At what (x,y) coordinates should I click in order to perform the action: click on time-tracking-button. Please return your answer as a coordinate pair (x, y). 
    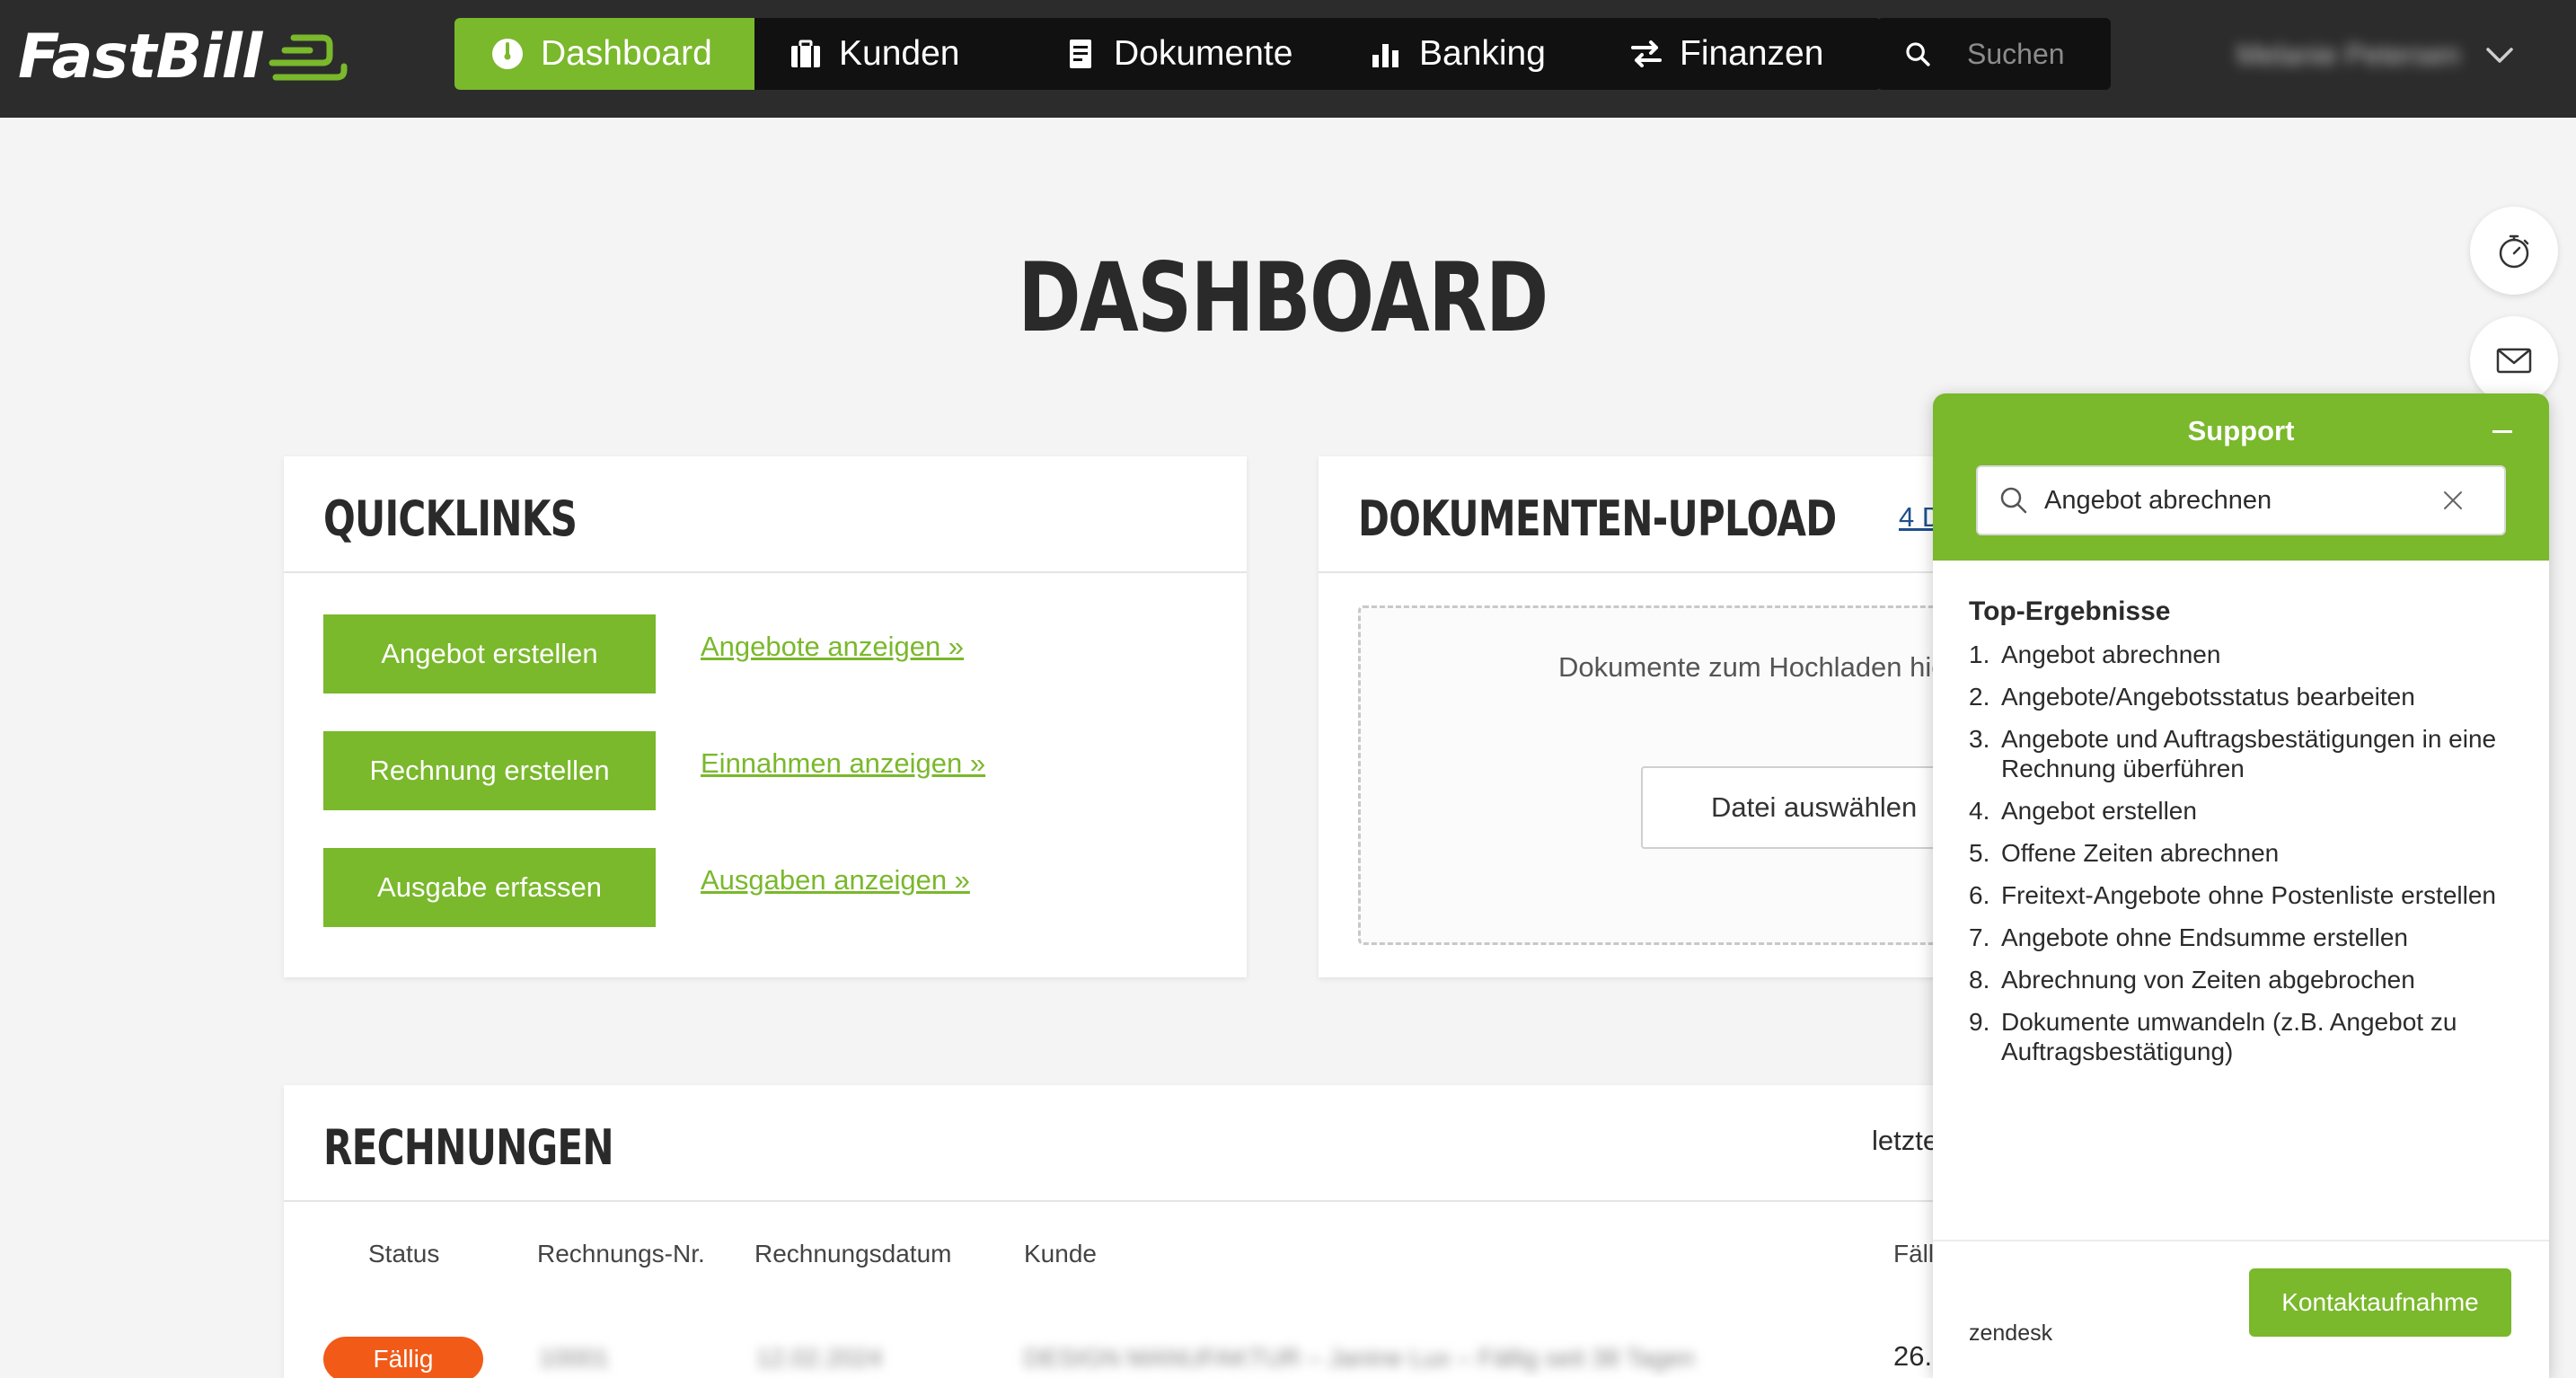
    Looking at the image, I should click on (2514, 251).